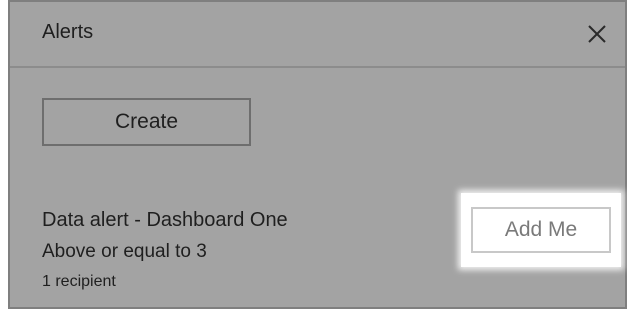  I want to click on close-icon, so click(597, 34).